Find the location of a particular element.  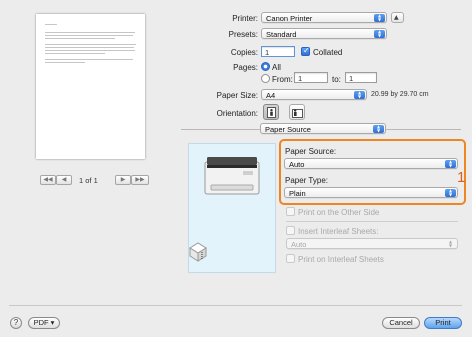

help-button: ? is located at coordinates (16, 323).